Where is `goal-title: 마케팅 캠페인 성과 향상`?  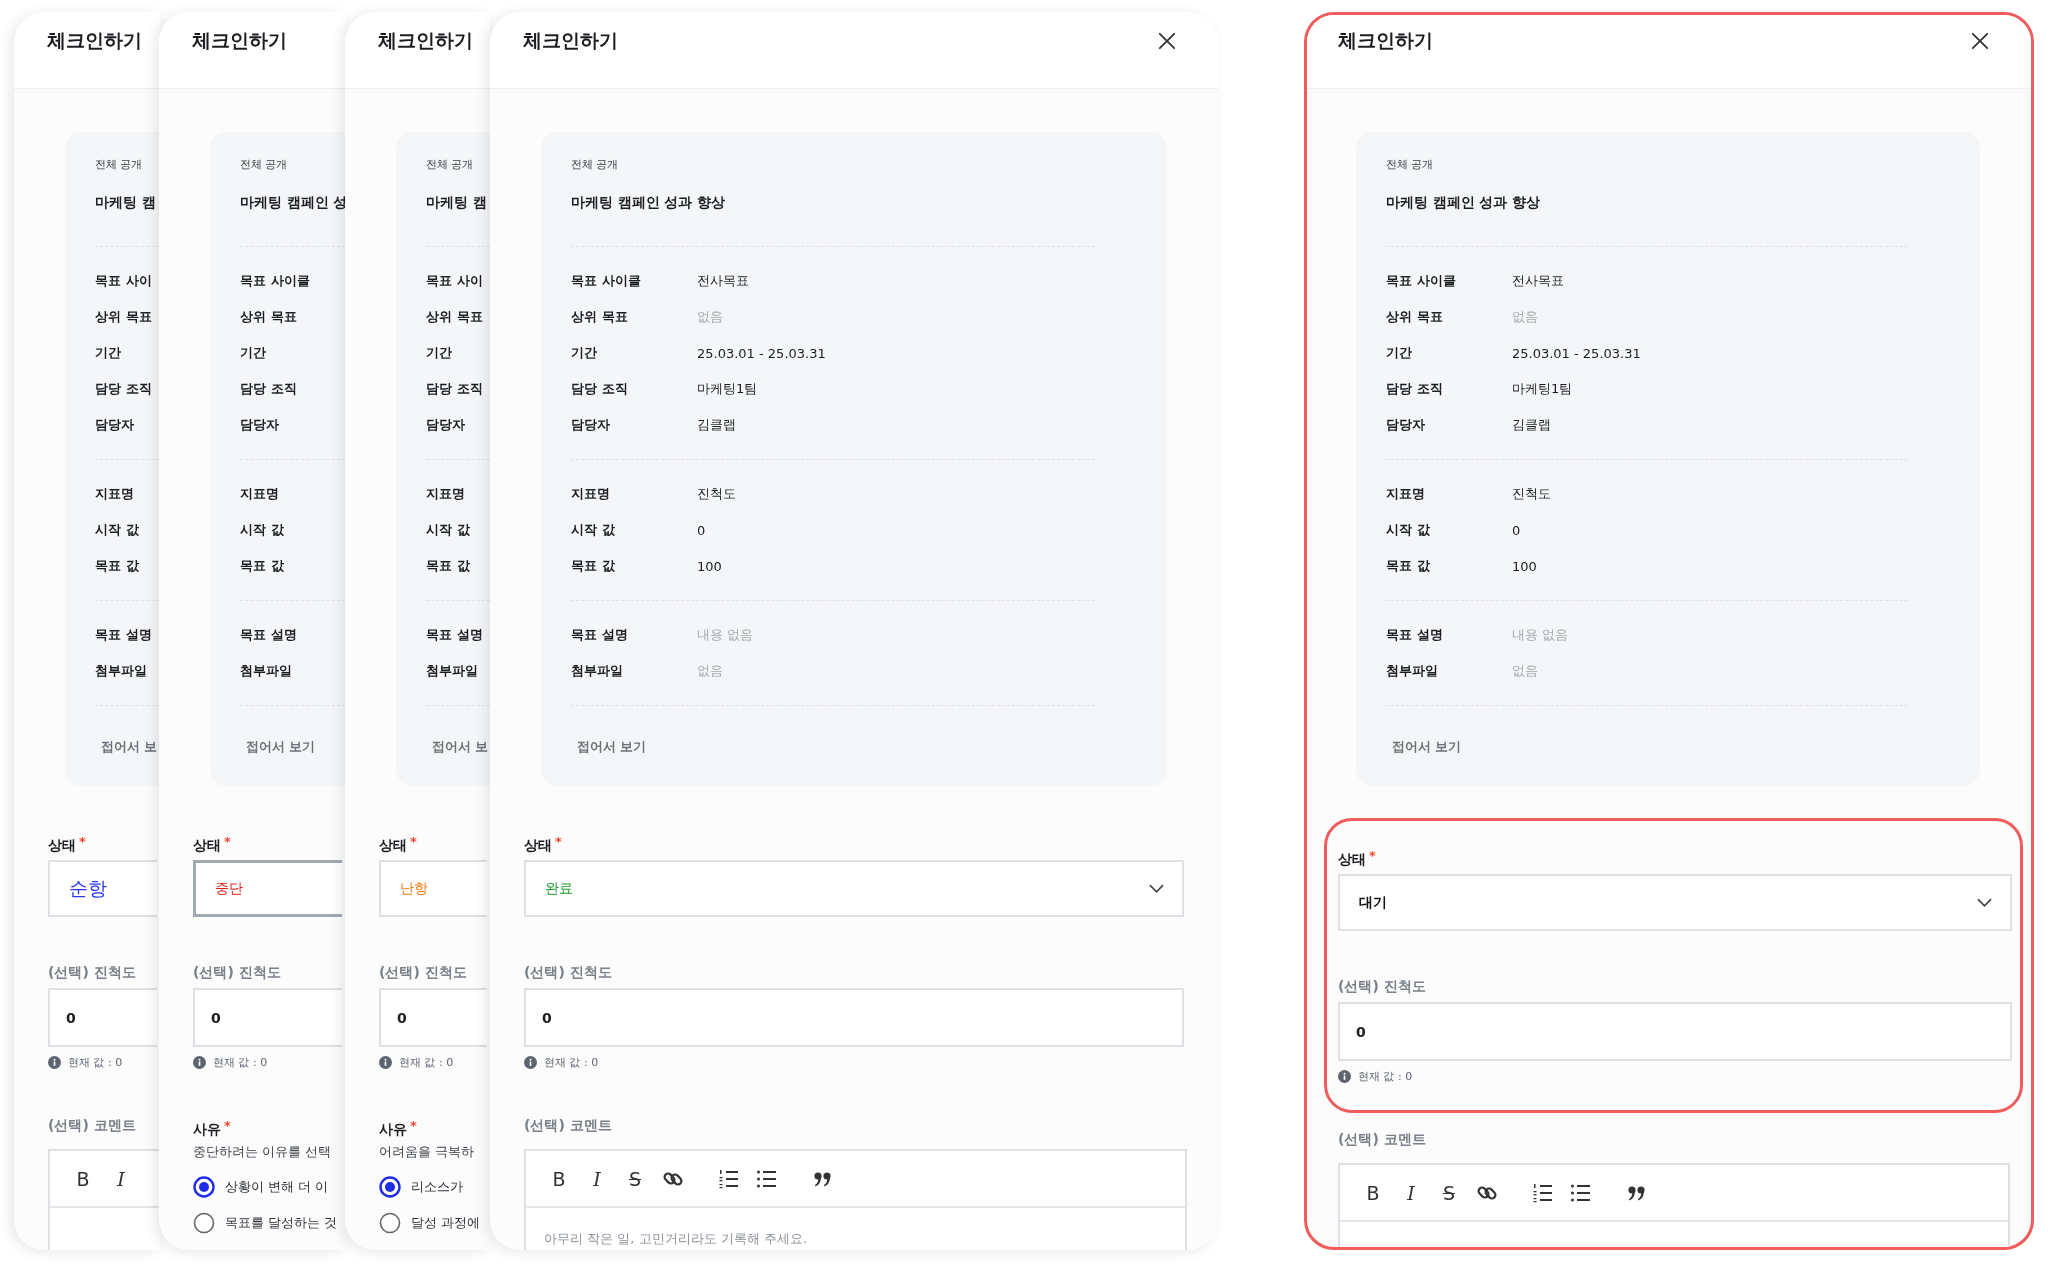
goal-title: 마케팅 캠페인 성과 향상 is located at coordinates (1463, 202).